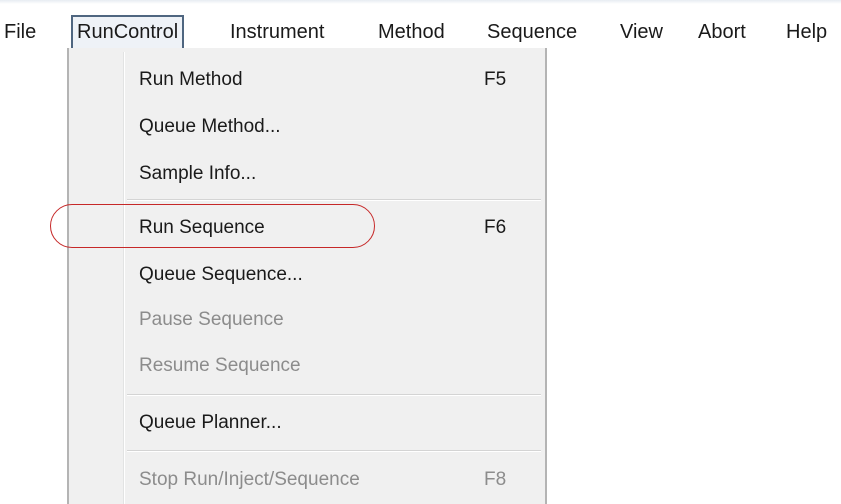  I want to click on menu-item-label: Run Sequence, so click(202, 227).